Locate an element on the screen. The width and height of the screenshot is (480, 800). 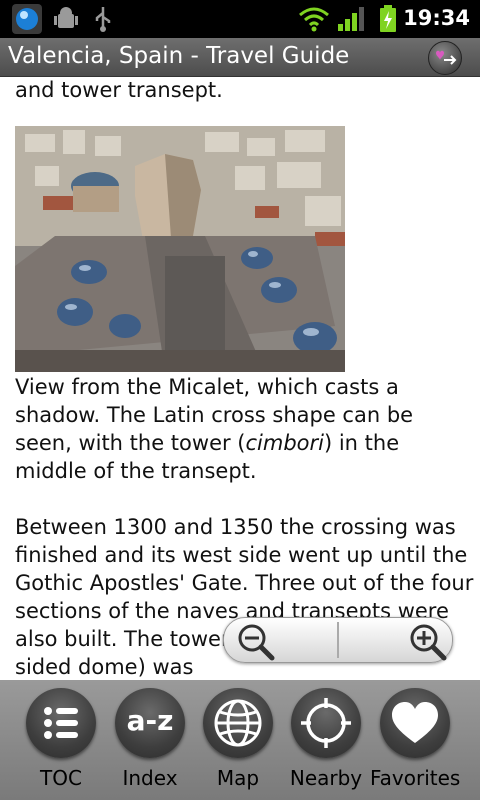
add-favorite-button is located at coordinates (445, 58).